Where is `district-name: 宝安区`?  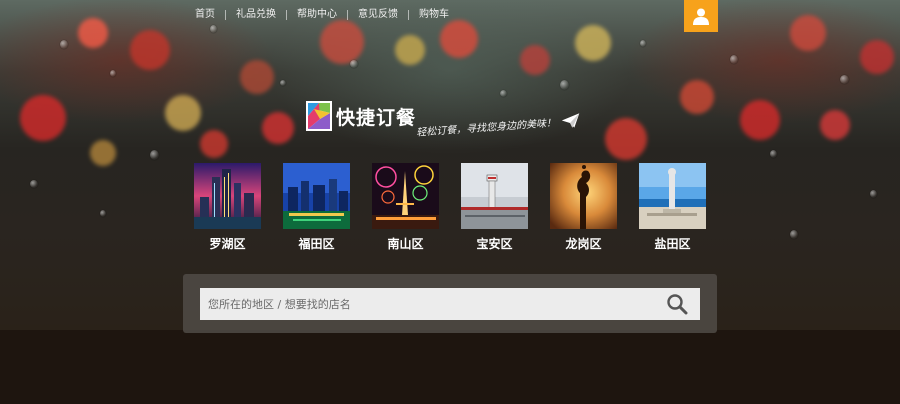 district-name: 宝安区 is located at coordinates (494, 244).